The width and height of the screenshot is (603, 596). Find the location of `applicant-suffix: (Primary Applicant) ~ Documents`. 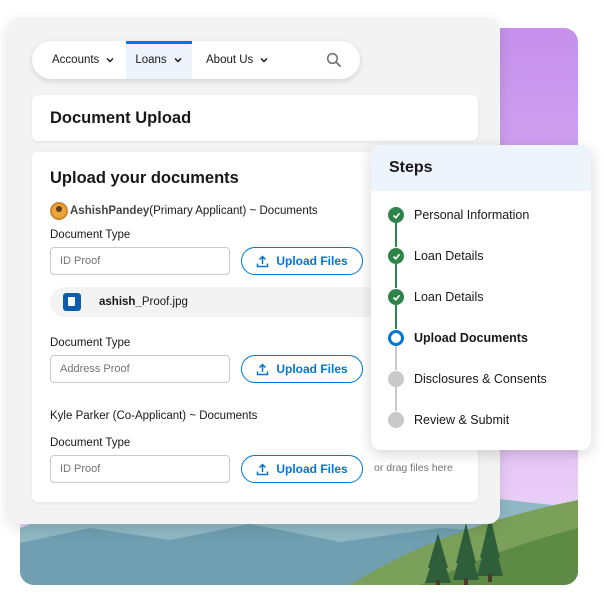

applicant-suffix: (Primary Applicant) ~ Documents is located at coordinates (233, 211).